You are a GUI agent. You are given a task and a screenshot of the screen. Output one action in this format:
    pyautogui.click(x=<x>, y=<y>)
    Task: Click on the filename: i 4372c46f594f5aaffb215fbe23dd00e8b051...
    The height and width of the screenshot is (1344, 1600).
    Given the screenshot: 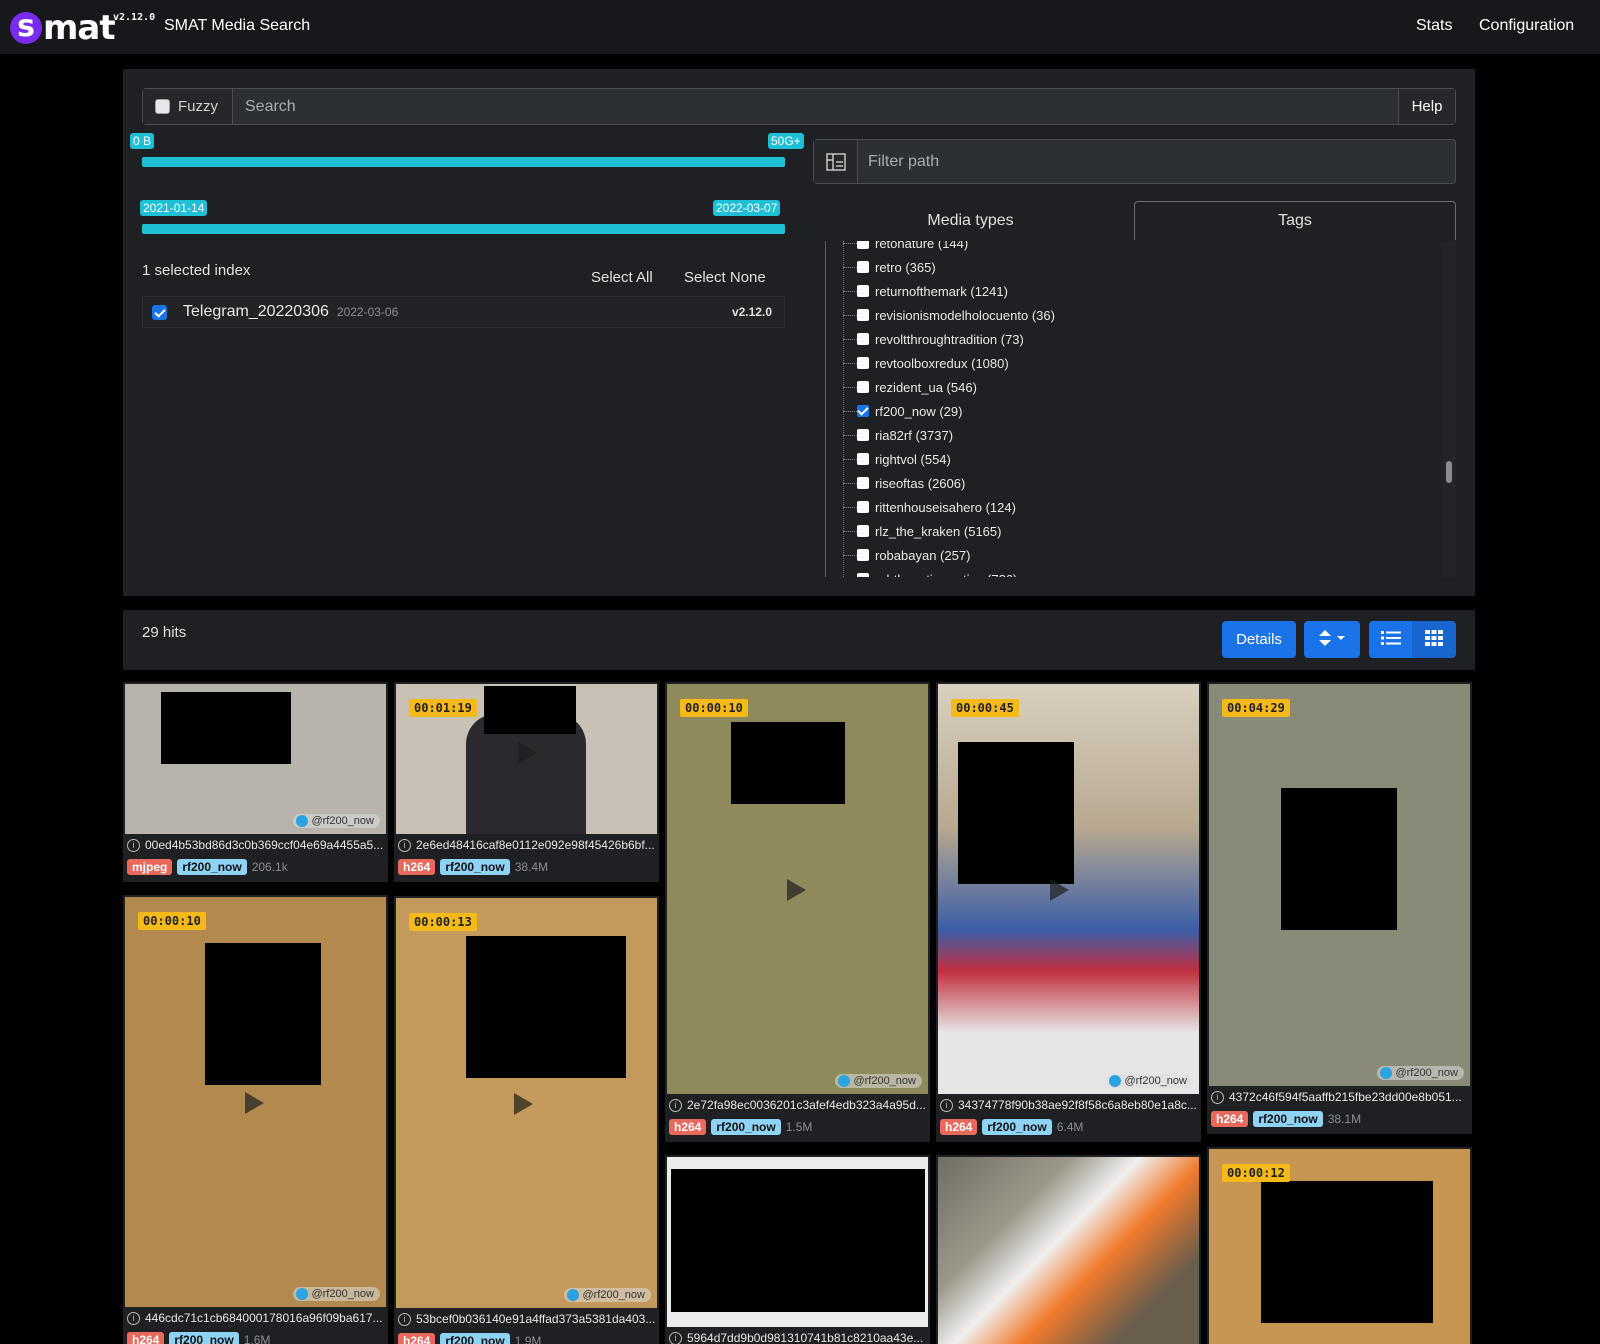 What is the action you would take?
    pyautogui.click(x=1339, y=1097)
    